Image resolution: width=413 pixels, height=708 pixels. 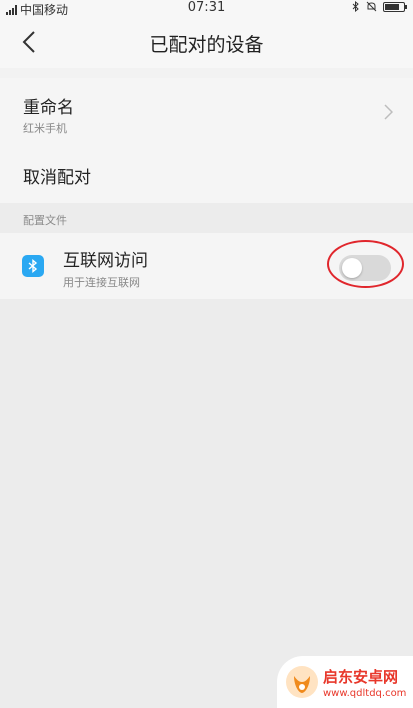 What do you see at coordinates (365, 264) in the screenshot?
I see `highlight-annotation` at bounding box center [365, 264].